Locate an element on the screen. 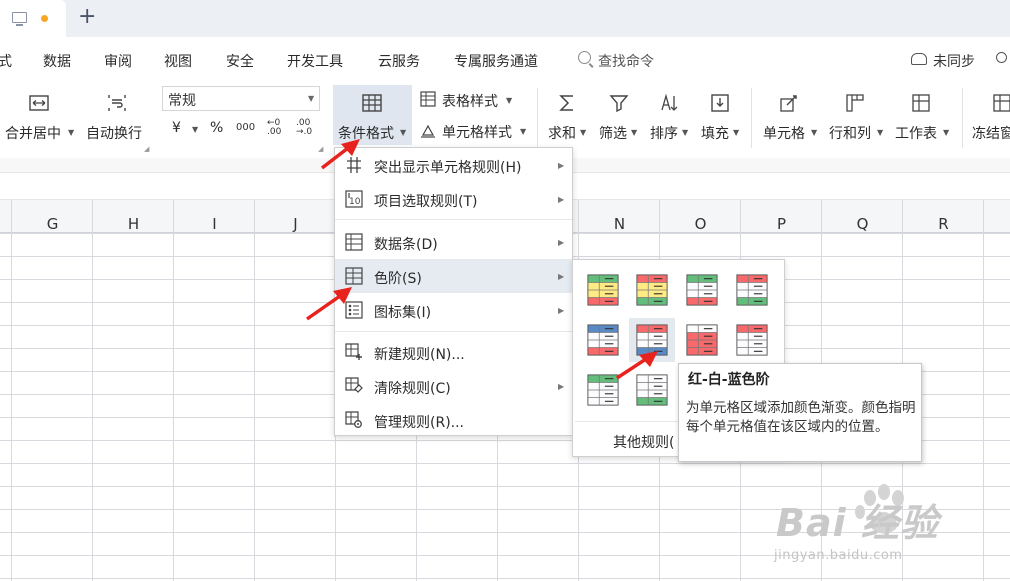 The image size is (1010, 581). arrow-cond-format is located at coordinates (340, 154).